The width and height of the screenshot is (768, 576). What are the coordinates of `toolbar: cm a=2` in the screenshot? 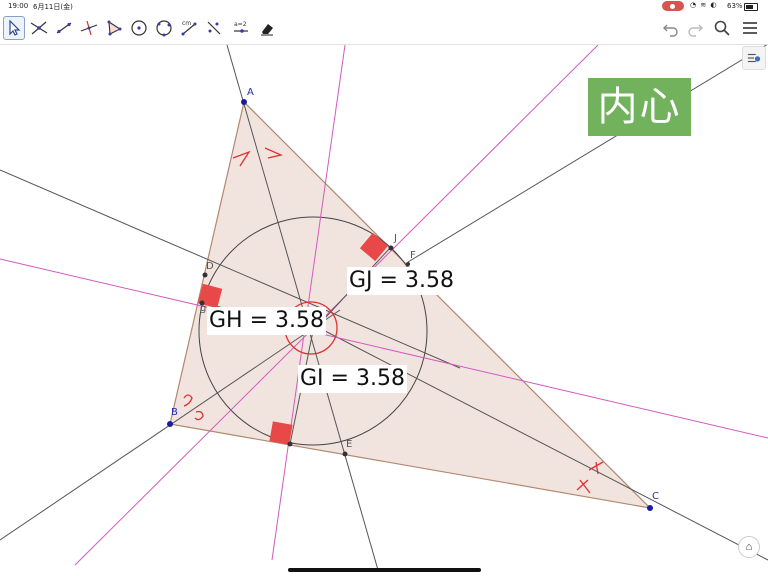 It's located at (384, 28).